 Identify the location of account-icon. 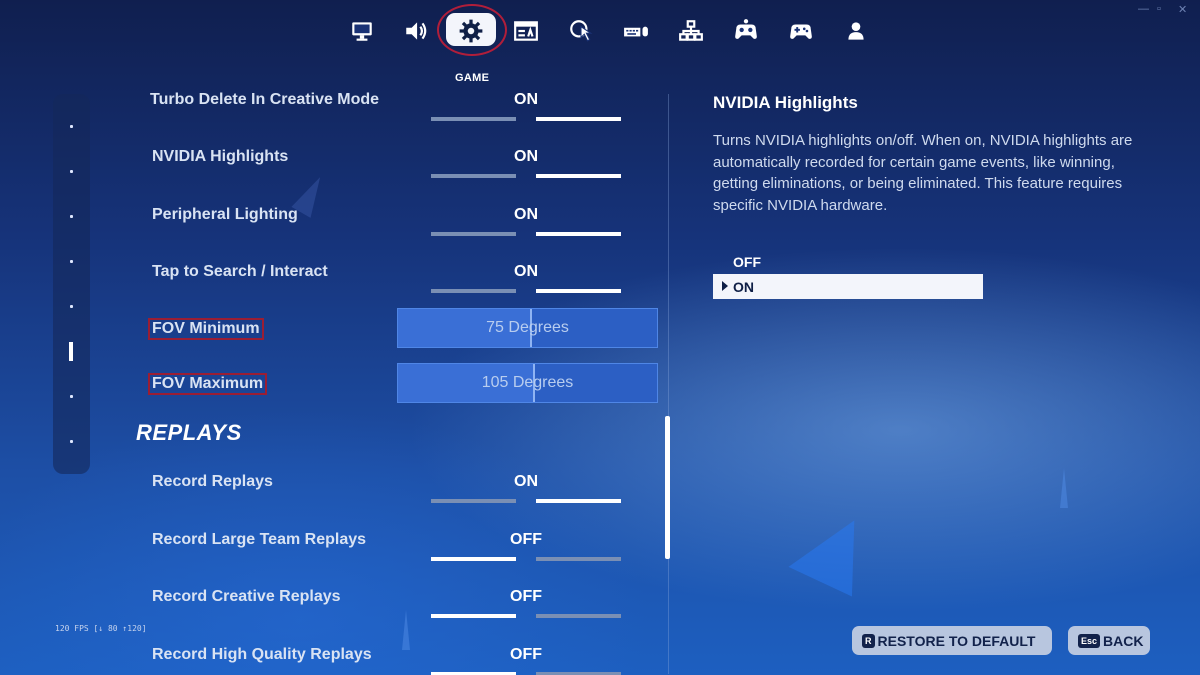
(856, 31).